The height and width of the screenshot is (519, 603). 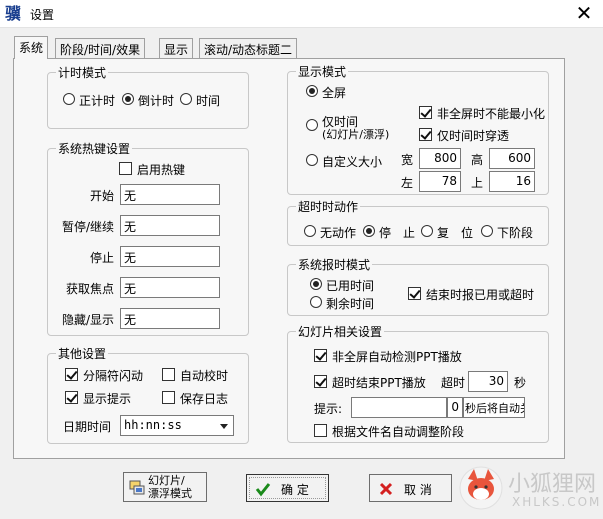 What do you see at coordinates (186, 99) in the screenshot?
I see `timer-mode-clock-radio` at bounding box center [186, 99].